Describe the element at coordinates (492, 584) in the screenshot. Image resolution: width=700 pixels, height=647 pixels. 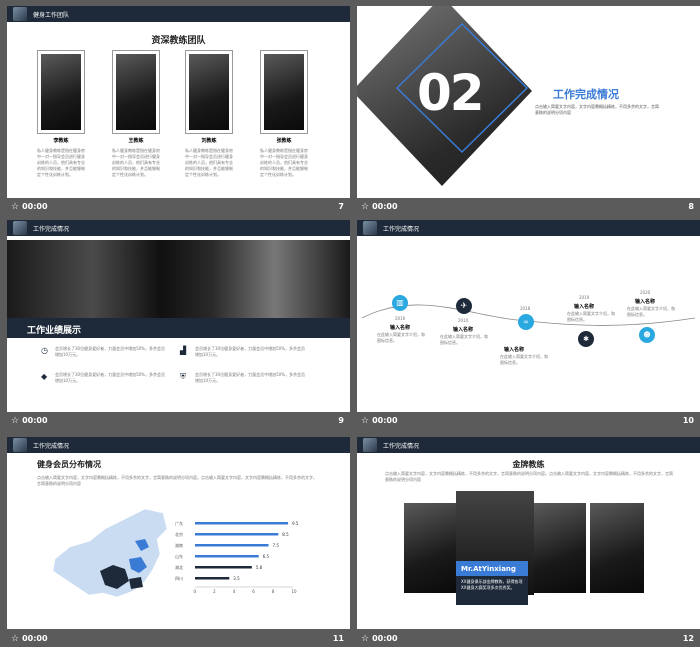
I see `coach-profile: XX健身俱乐部金牌教练，获得各项XX健身大赛奖项多次优秀奖。` at that location.